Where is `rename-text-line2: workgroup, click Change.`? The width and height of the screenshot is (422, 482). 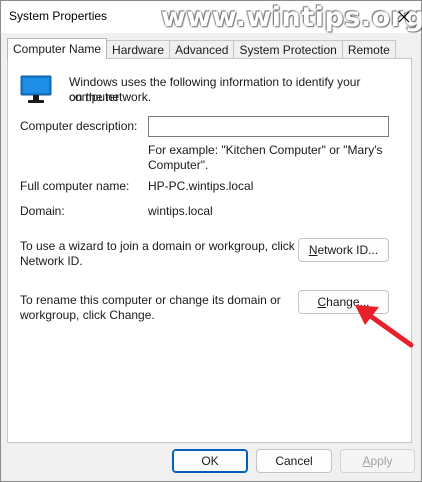
rename-text-line2: workgroup, click Change. is located at coordinates (87, 315).